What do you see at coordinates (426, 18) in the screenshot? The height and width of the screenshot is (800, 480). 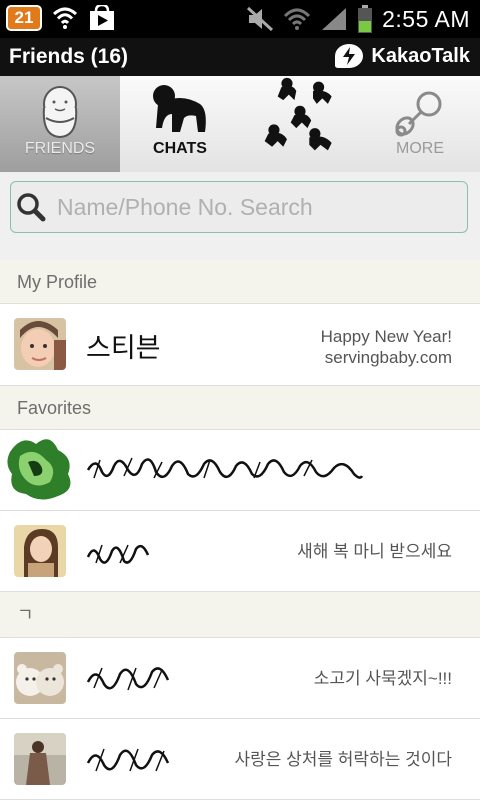 I see `clock: 2:55 AM` at bounding box center [426, 18].